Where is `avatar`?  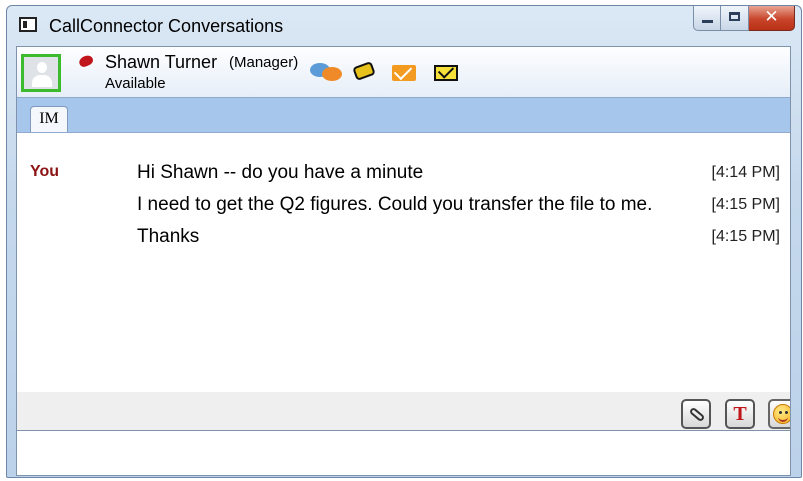 avatar is located at coordinates (41, 73).